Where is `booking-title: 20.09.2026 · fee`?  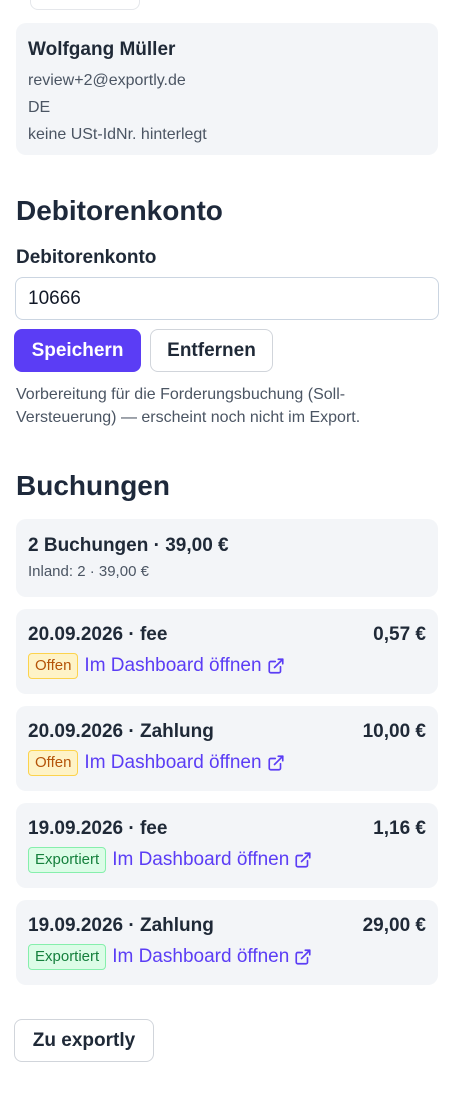
booking-title: 20.09.2026 · fee is located at coordinates (98, 634).